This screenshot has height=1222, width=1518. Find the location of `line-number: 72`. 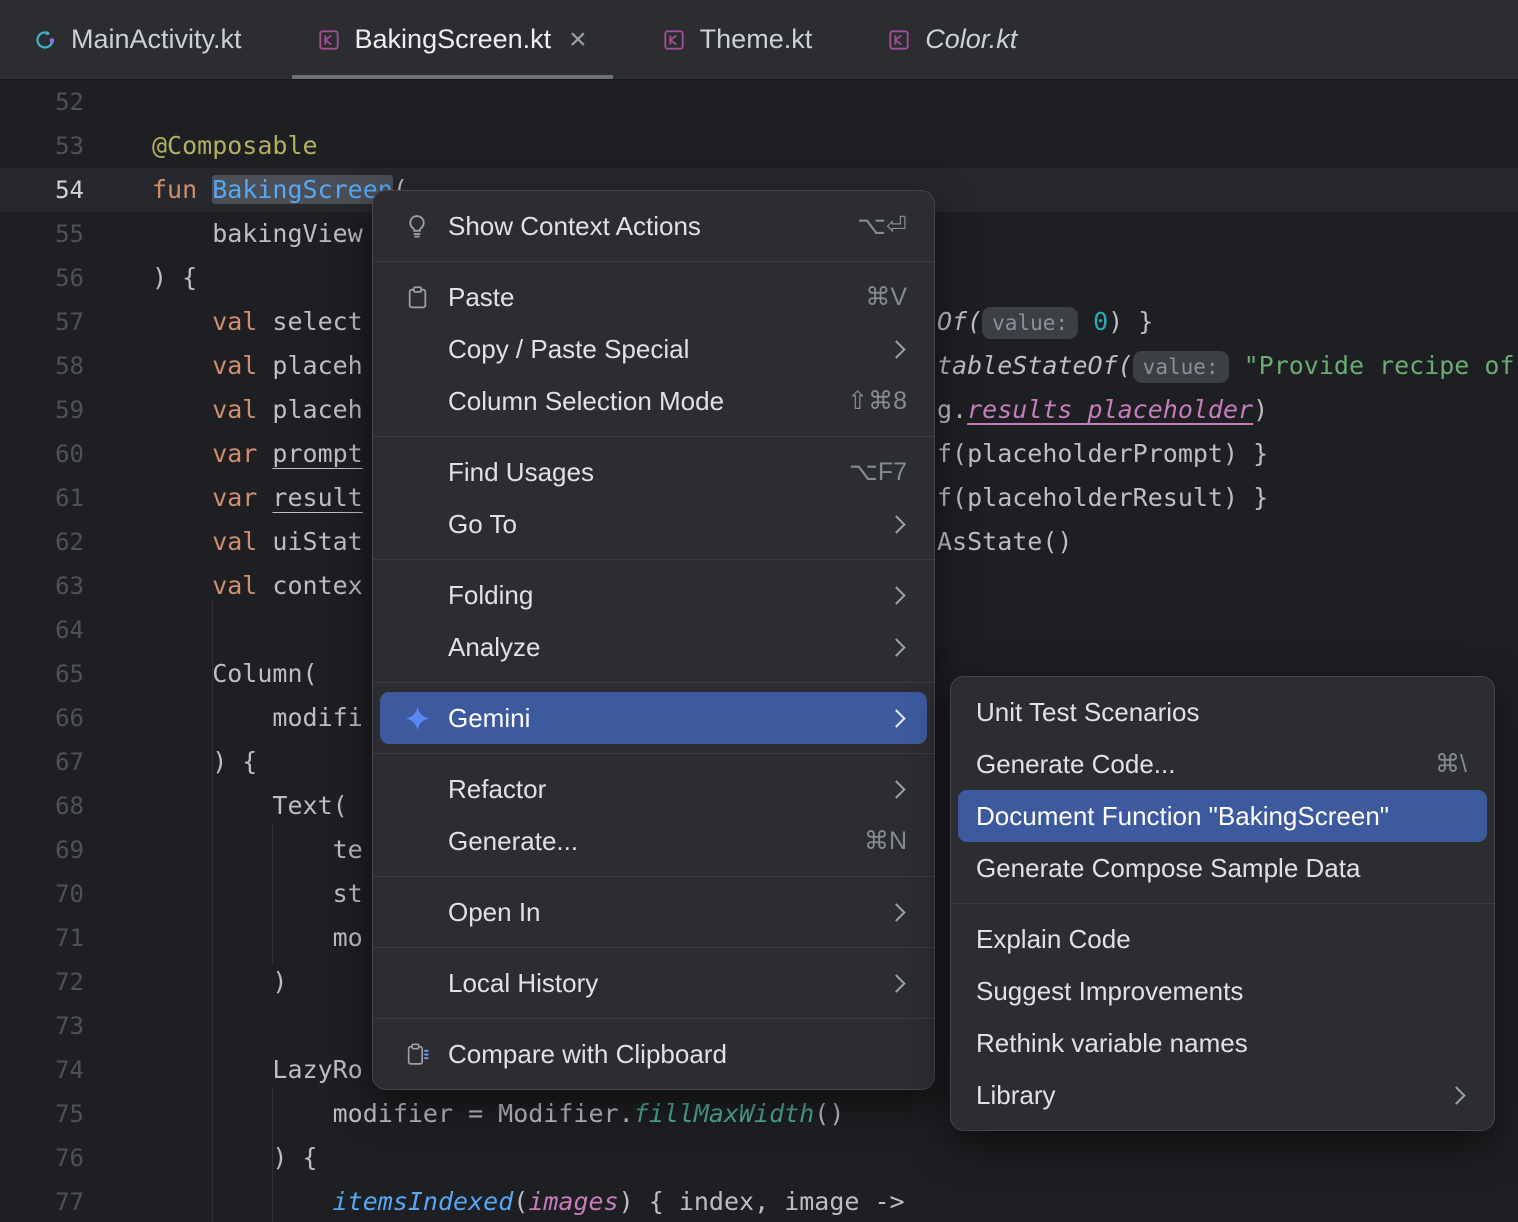

line-number: 72 is located at coordinates (42, 982).